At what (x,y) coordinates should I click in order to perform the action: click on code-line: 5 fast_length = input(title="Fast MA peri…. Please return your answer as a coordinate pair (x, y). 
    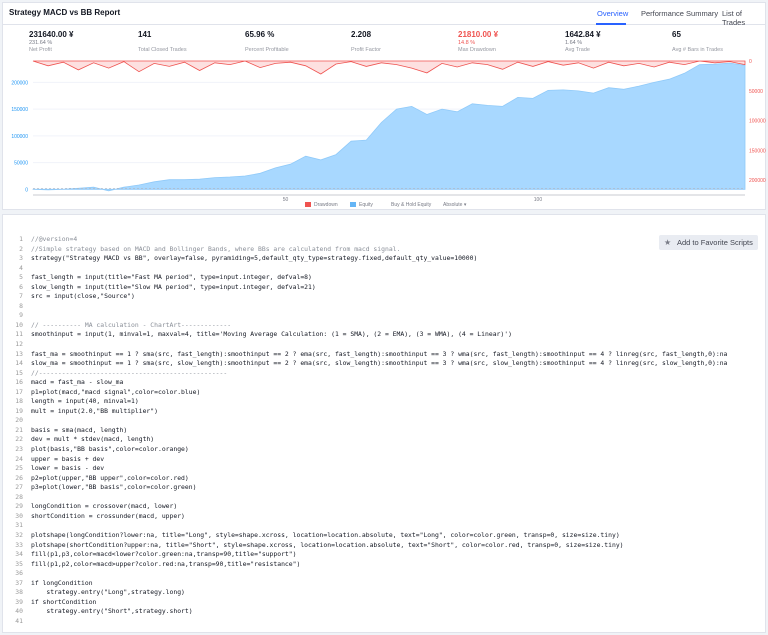
    Looking at the image, I should click on (384, 278).